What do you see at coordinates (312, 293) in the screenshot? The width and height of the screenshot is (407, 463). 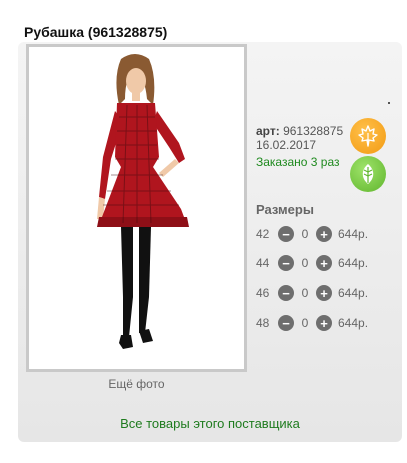 I see `size-row: 46 − 0 + 644р.` at bounding box center [312, 293].